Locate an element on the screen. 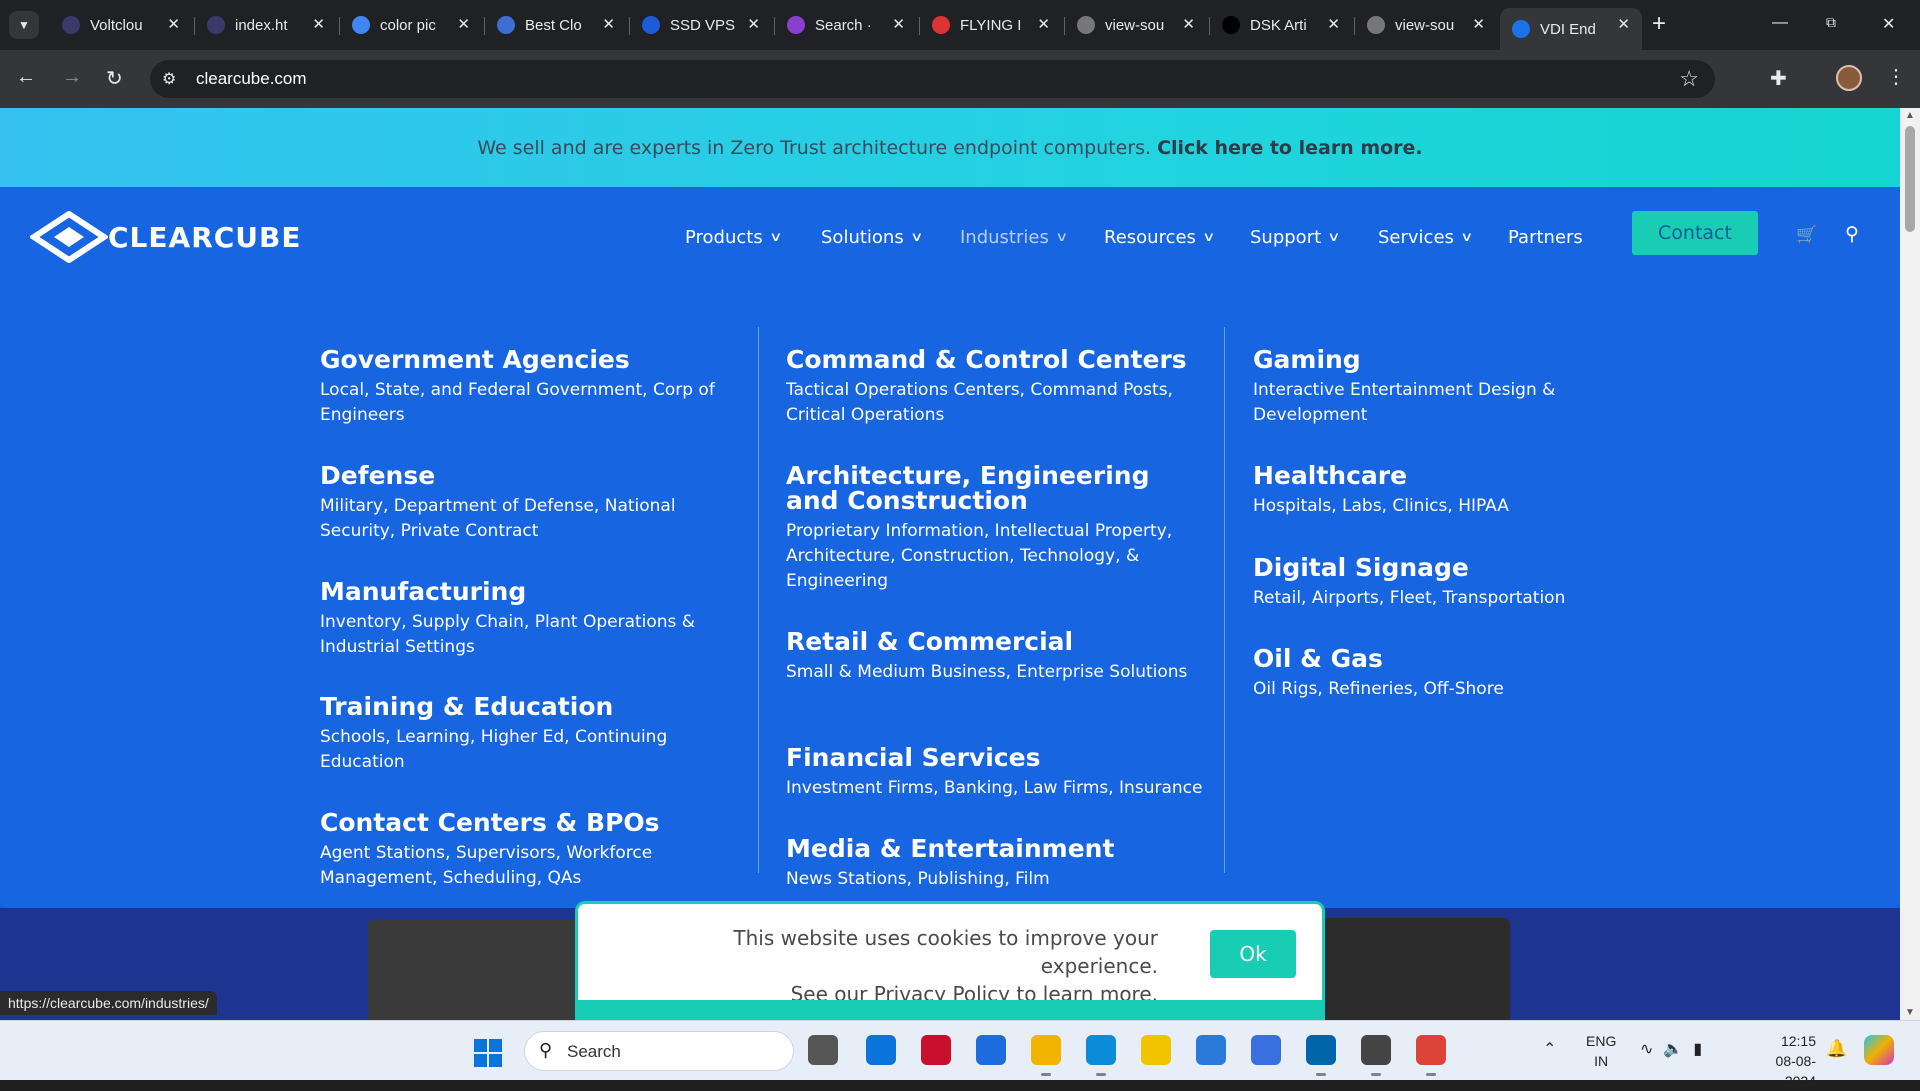 The width and height of the screenshot is (1920, 1091). site-info-icon: ⚙ is located at coordinates (169, 79).